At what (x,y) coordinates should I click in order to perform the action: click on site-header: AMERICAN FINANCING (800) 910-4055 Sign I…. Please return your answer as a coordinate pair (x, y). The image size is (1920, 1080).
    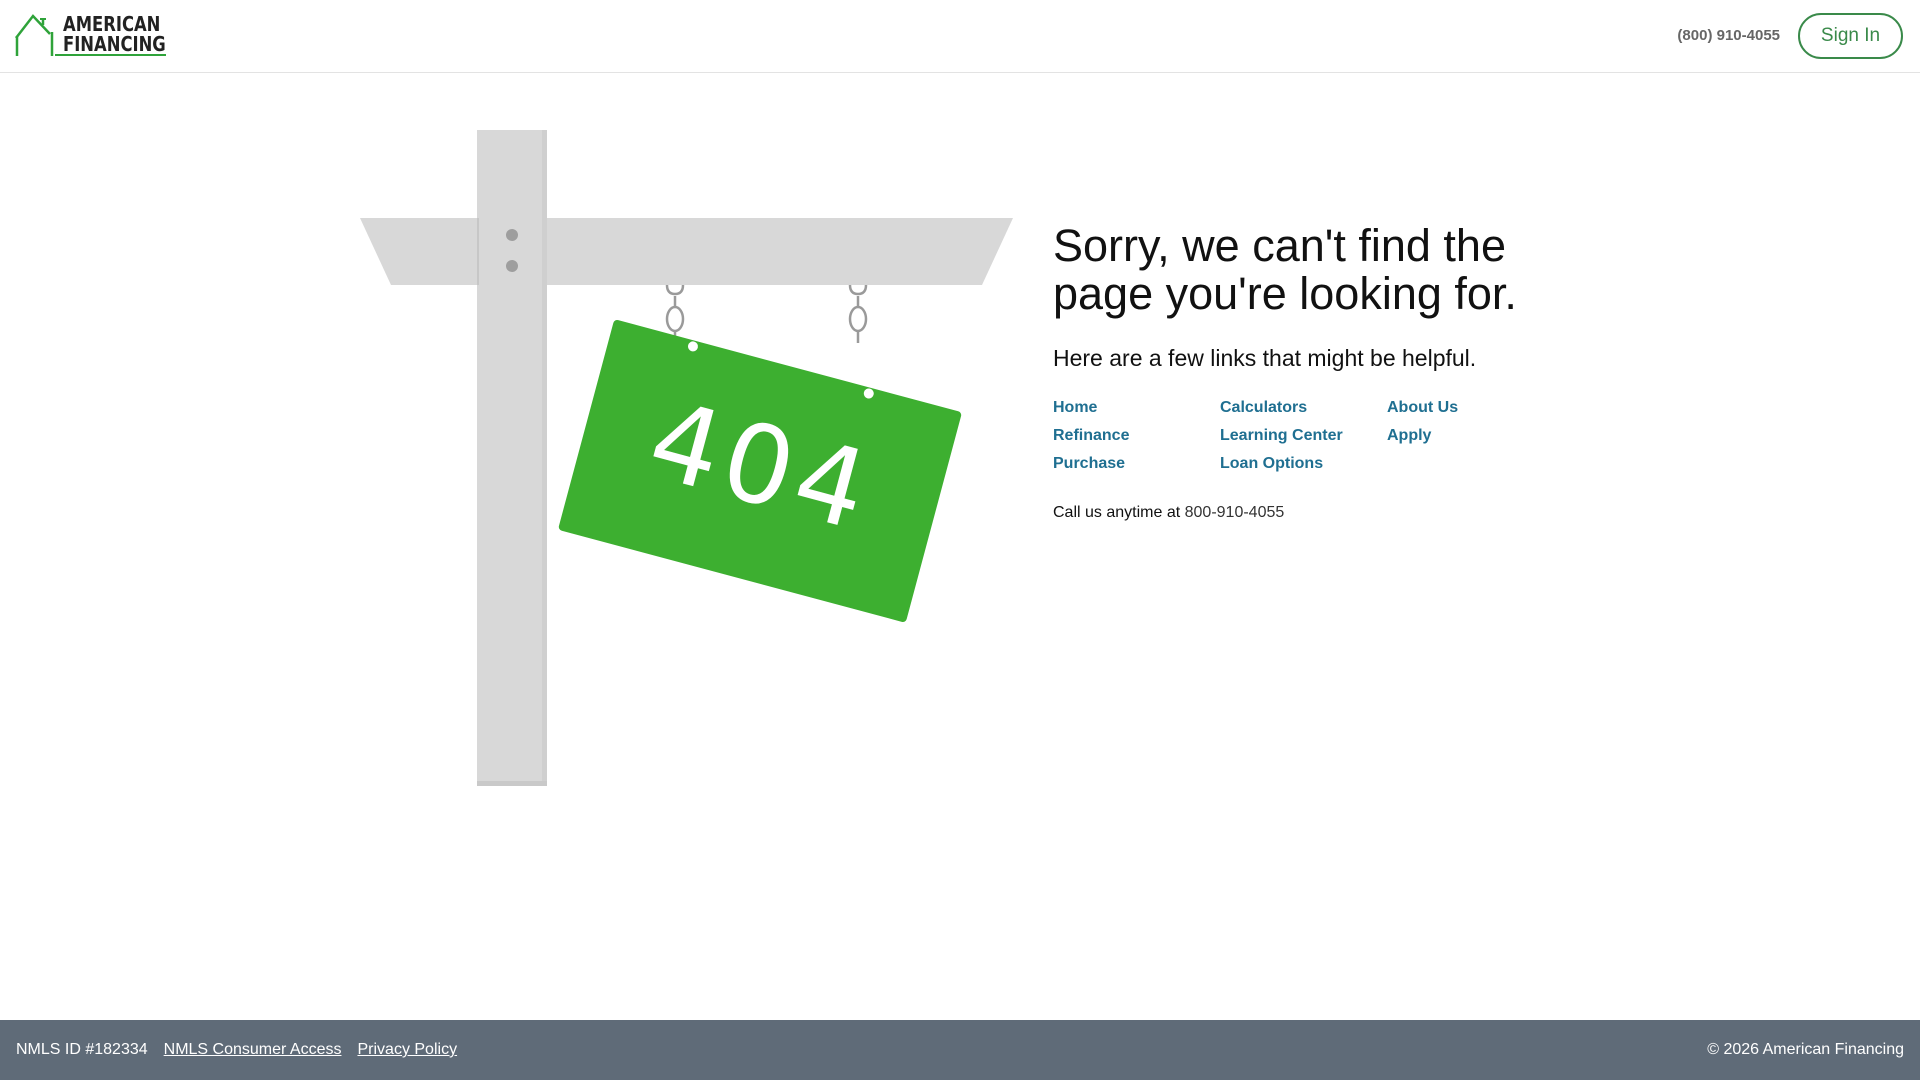
    Looking at the image, I should click on (960, 36).